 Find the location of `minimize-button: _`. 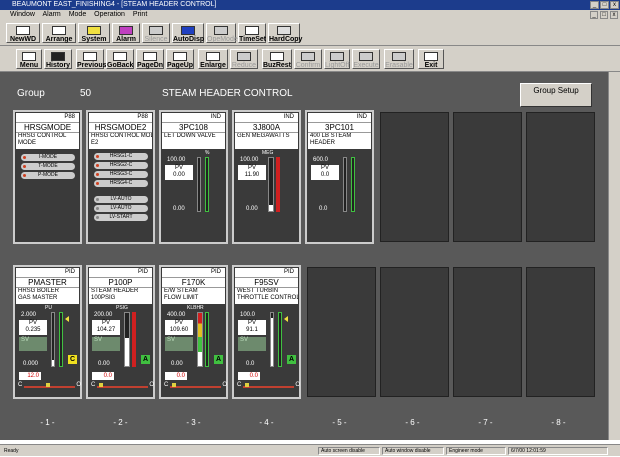

minimize-button: _ is located at coordinates (594, 5).